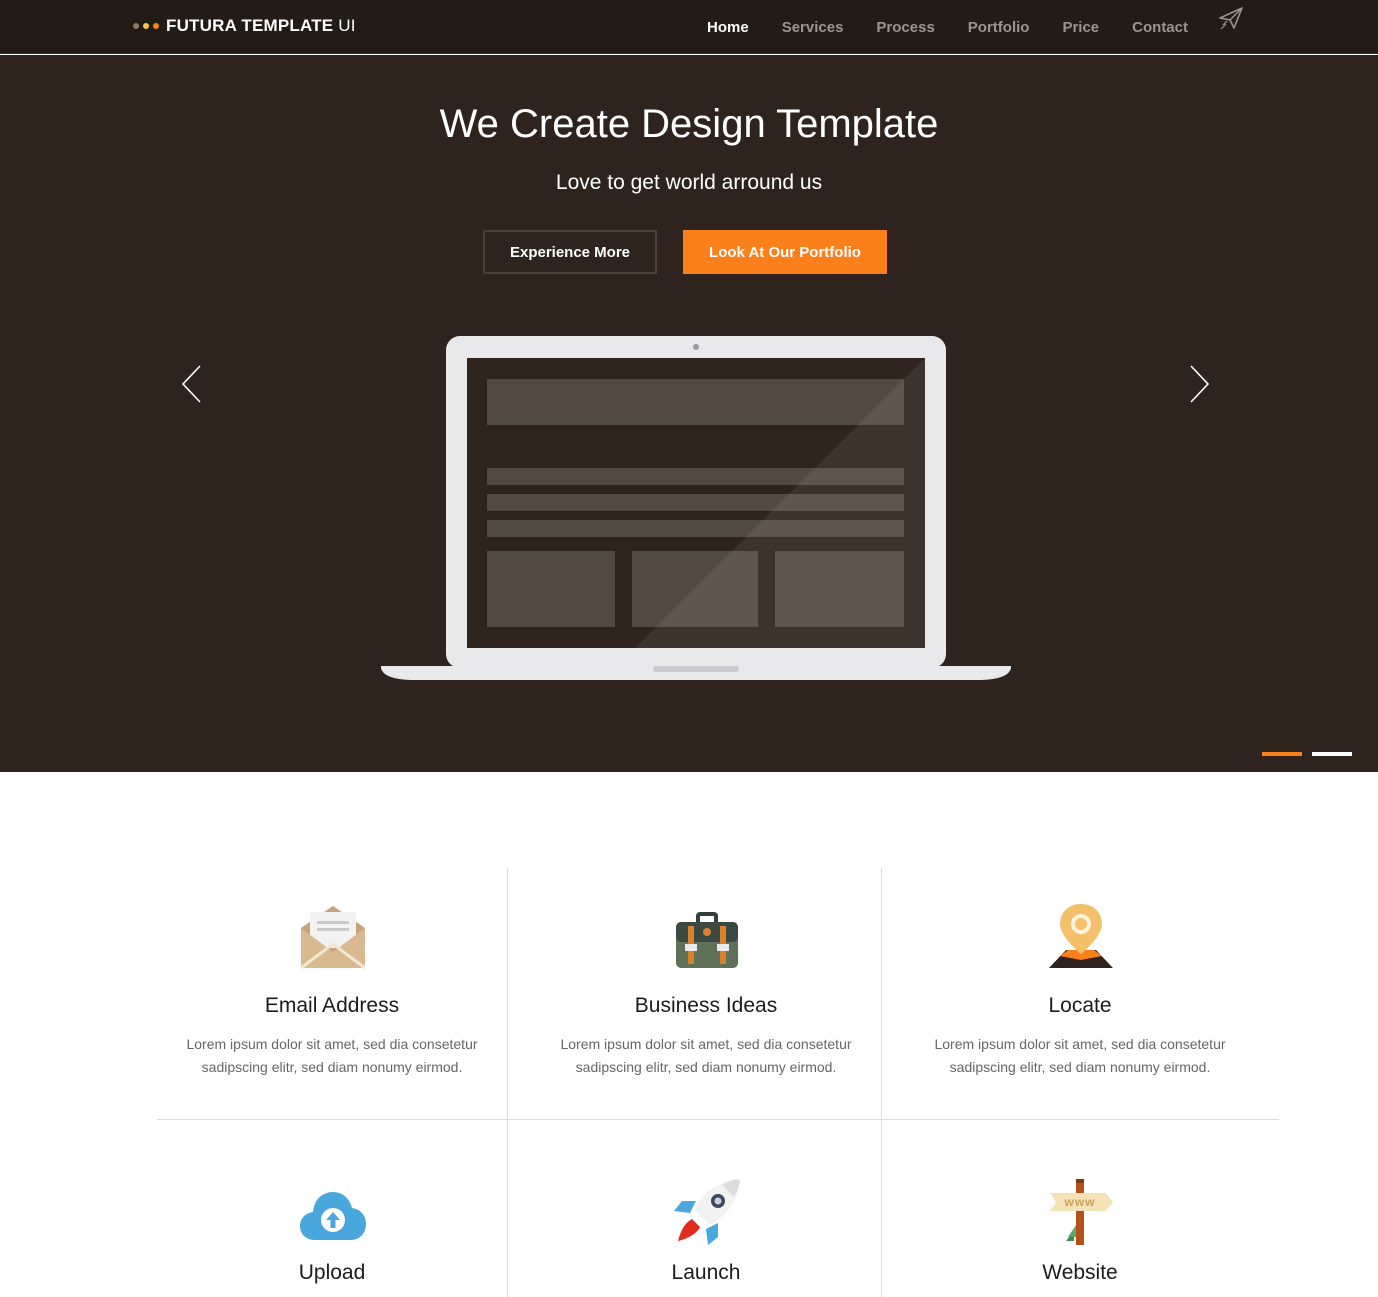 The height and width of the screenshot is (1297, 1378). Describe the element at coordinates (1080, 1272) in the screenshot. I see `feature-title: Website` at that location.